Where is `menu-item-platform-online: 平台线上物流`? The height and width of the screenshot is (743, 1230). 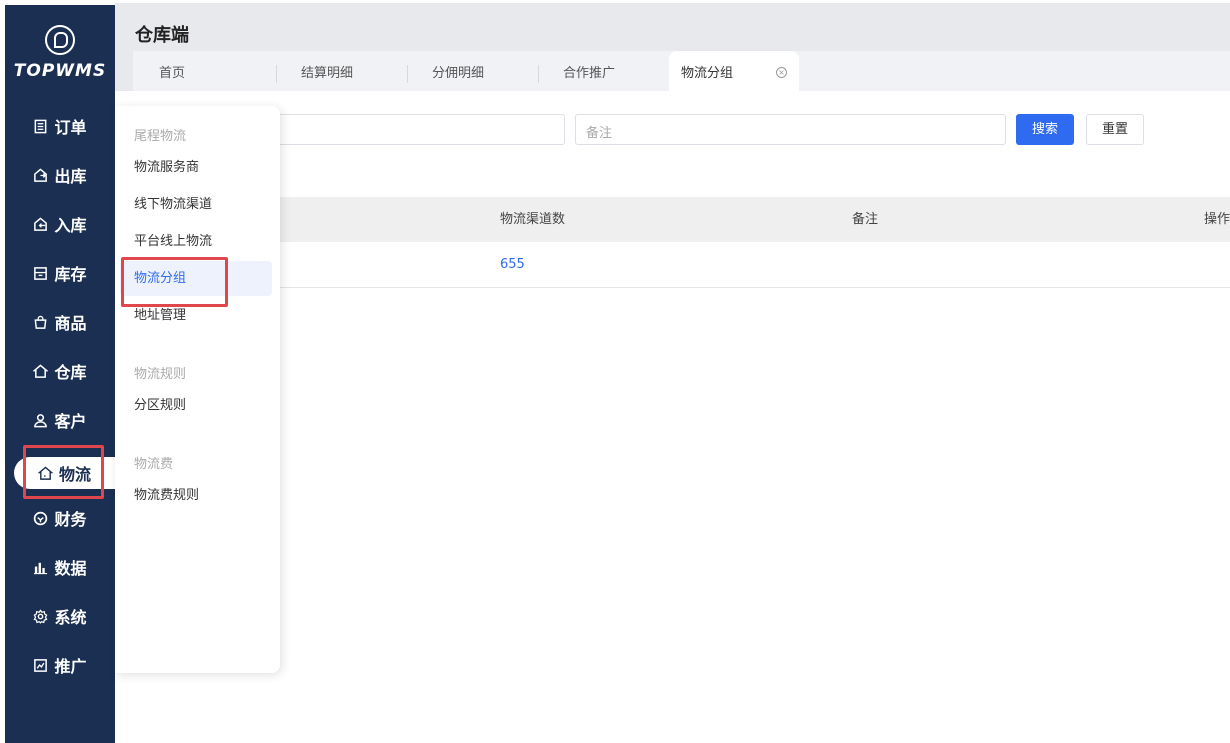
menu-item-platform-online: 平台线上物流 is located at coordinates (196, 241).